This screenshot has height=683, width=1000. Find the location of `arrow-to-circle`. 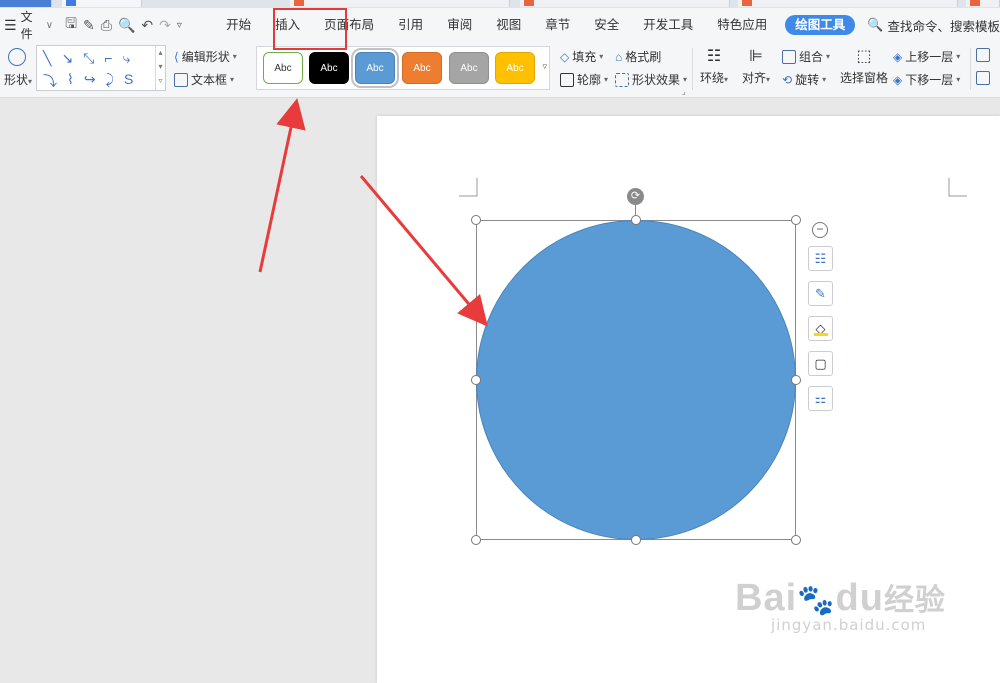

arrow-to-circle is located at coordinates (423, 251).